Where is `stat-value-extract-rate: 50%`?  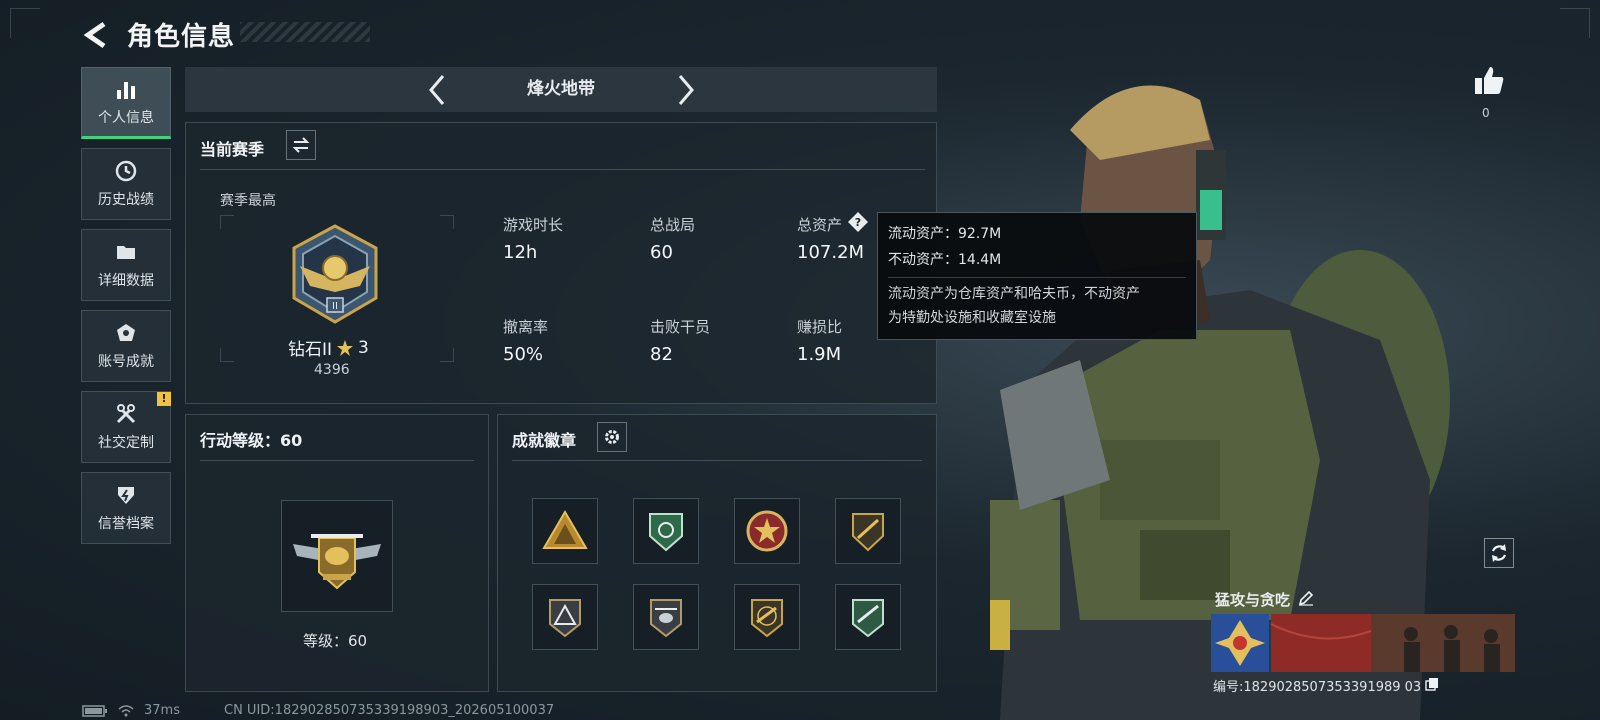 stat-value-extract-rate: 50% is located at coordinates (523, 354).